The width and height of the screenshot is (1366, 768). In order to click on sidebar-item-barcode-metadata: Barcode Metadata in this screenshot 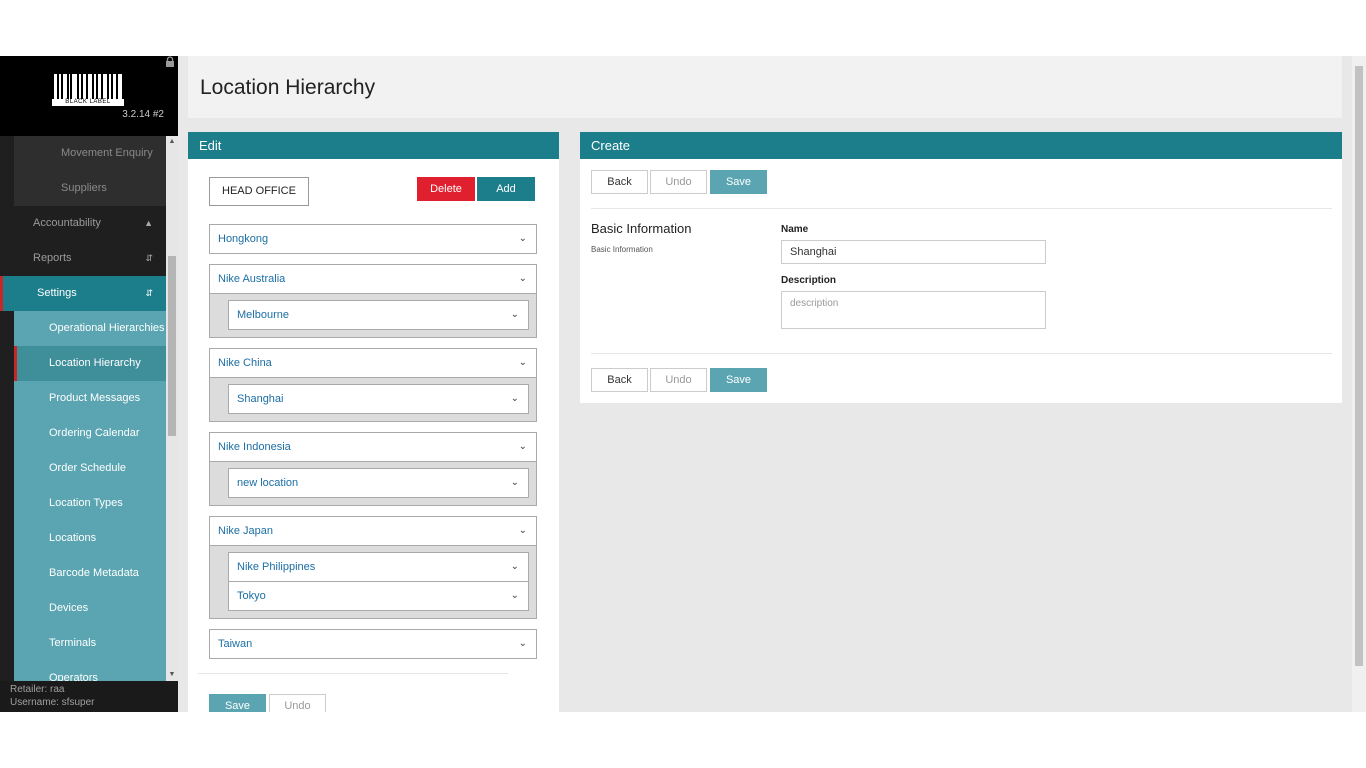, I will do `click(90, 573)`.